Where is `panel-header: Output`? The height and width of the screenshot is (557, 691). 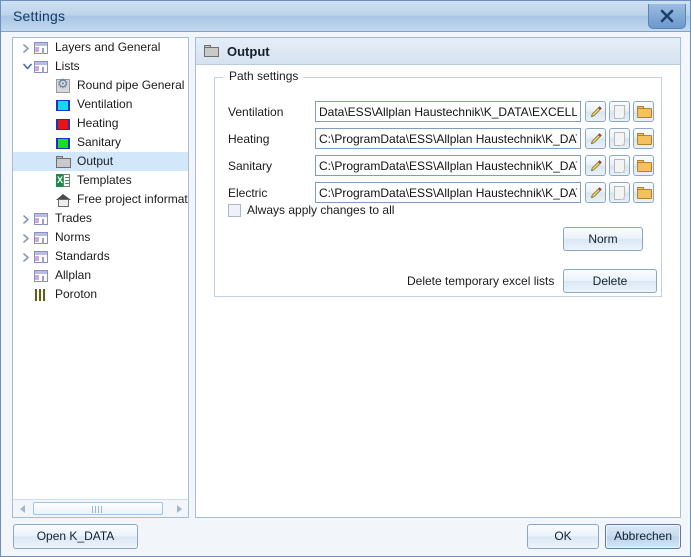
panel-header: Output is located at coordinates (438, 51).